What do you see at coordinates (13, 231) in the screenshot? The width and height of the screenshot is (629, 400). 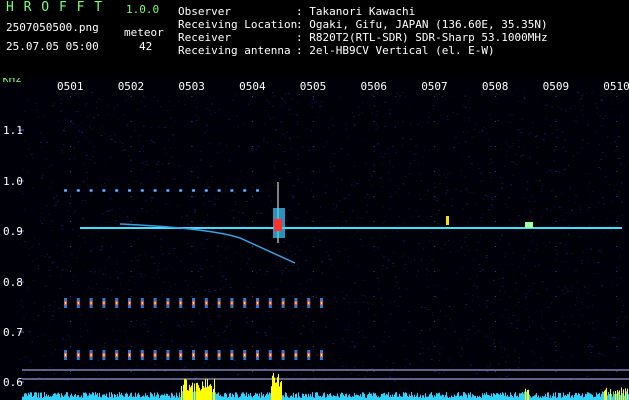 I see `freq-tick-label: 0.9` at bounding box center [13, 231].